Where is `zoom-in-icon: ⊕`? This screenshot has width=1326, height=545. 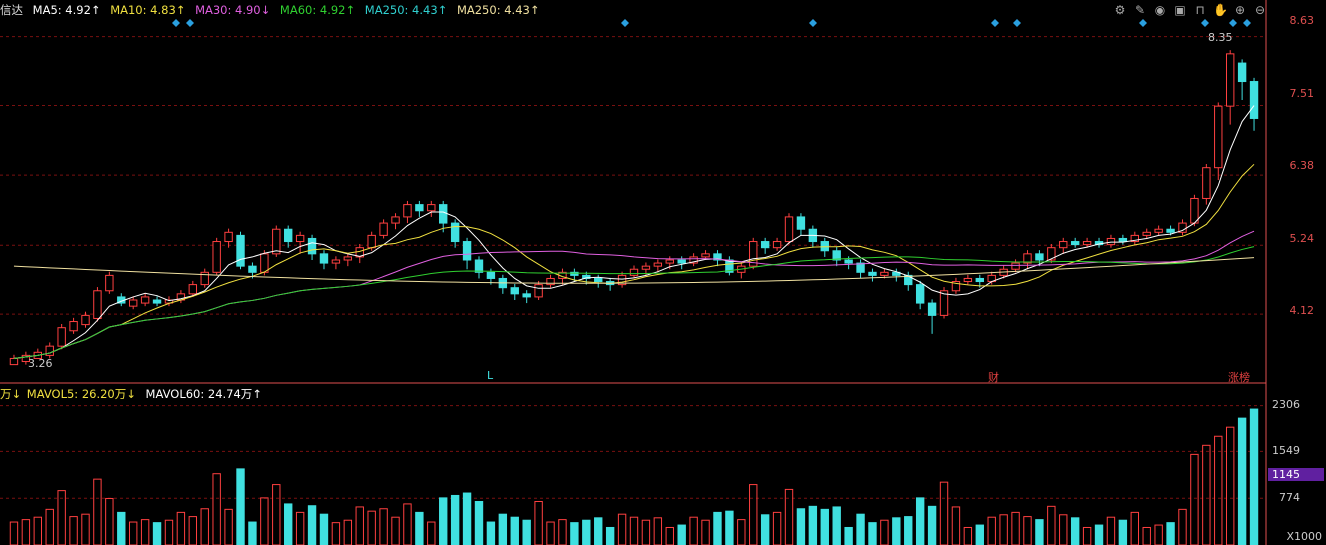
zoom-in-icon: ⊕ is located at coordinates (1240, 10).